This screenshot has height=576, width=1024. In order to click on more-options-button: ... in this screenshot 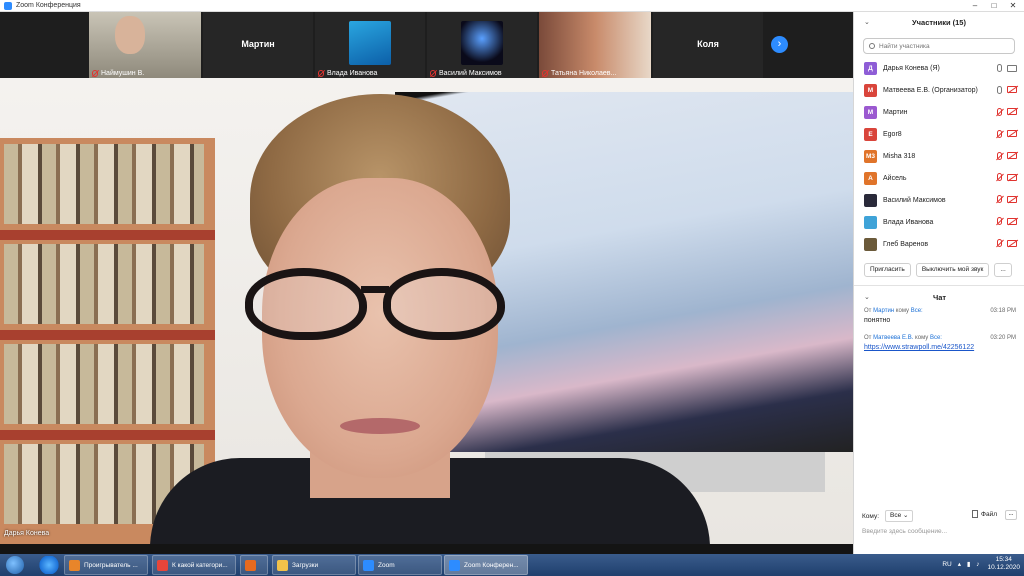, I will do `click(1003, 270)`.